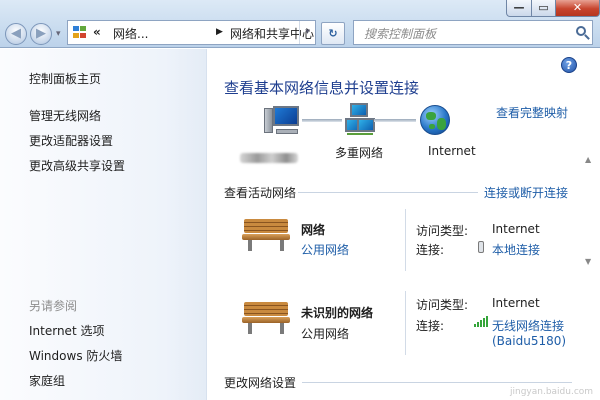 The height and width of the screenshot is (400, 600). I want to click on see-also-heading: 另请参阅, so click(53, 306).